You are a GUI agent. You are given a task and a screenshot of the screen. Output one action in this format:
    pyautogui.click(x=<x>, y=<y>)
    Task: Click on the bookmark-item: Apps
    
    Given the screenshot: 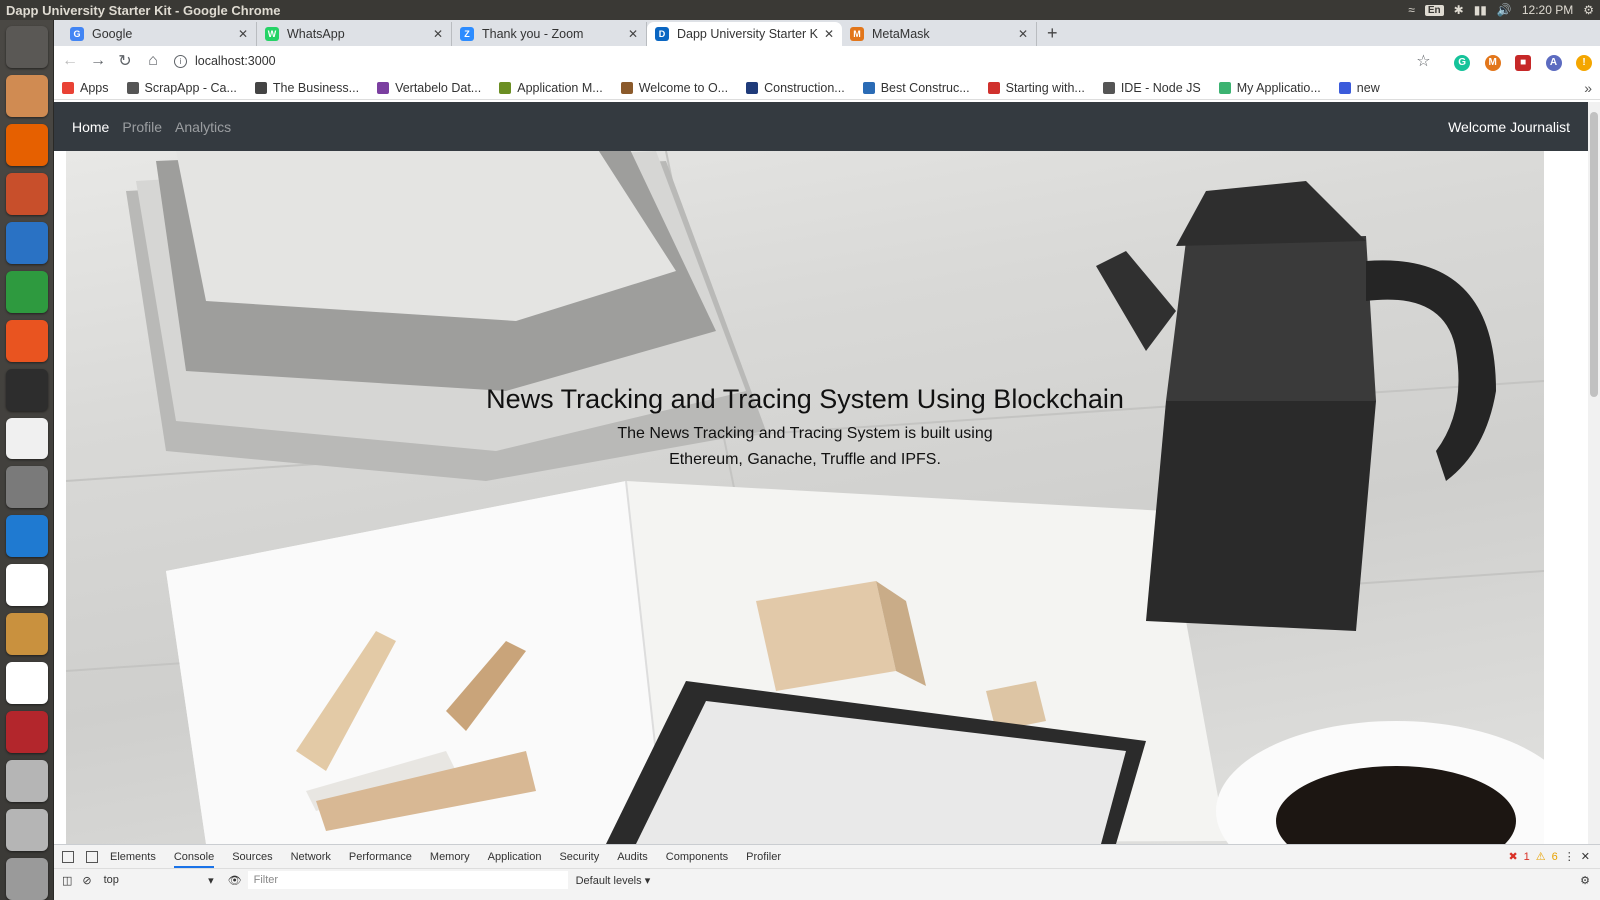 What is the action you would take?
    pyautogui.click(x=85, y=88)
    